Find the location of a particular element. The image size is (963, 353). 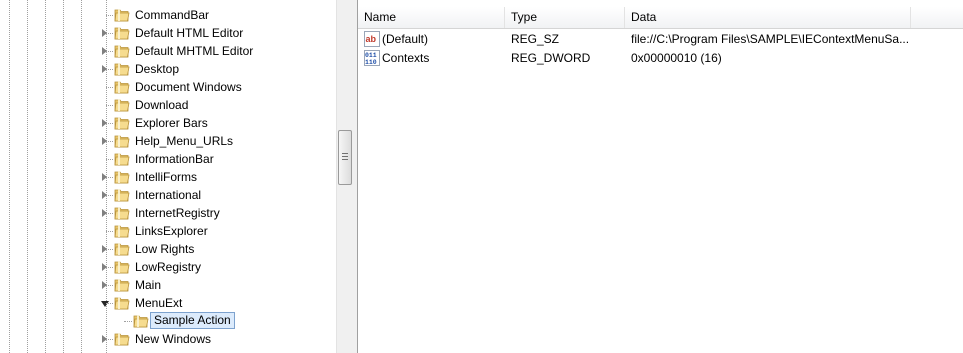

tree-item-label: Download is located at coordinates (162, 105).